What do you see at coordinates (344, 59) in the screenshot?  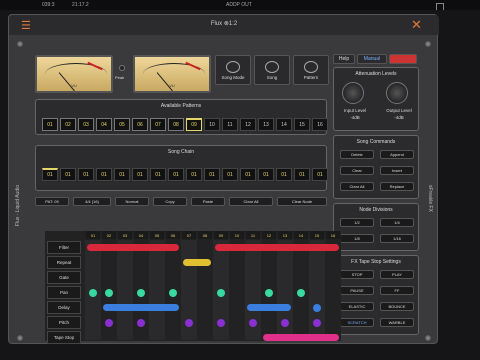 I see `help-button: Help` at bounding box center [344, 59].